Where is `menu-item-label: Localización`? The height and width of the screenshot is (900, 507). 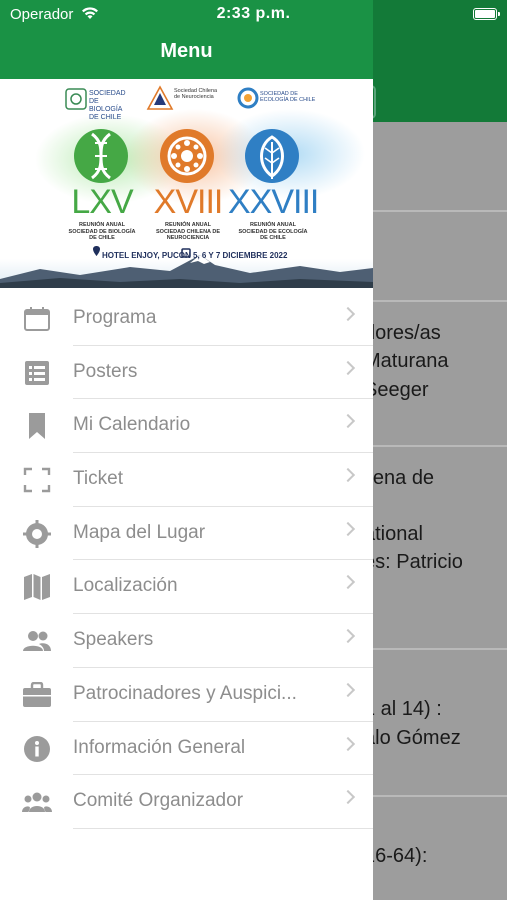
menu-item-label: Localización is located at coordinates (125, 586).